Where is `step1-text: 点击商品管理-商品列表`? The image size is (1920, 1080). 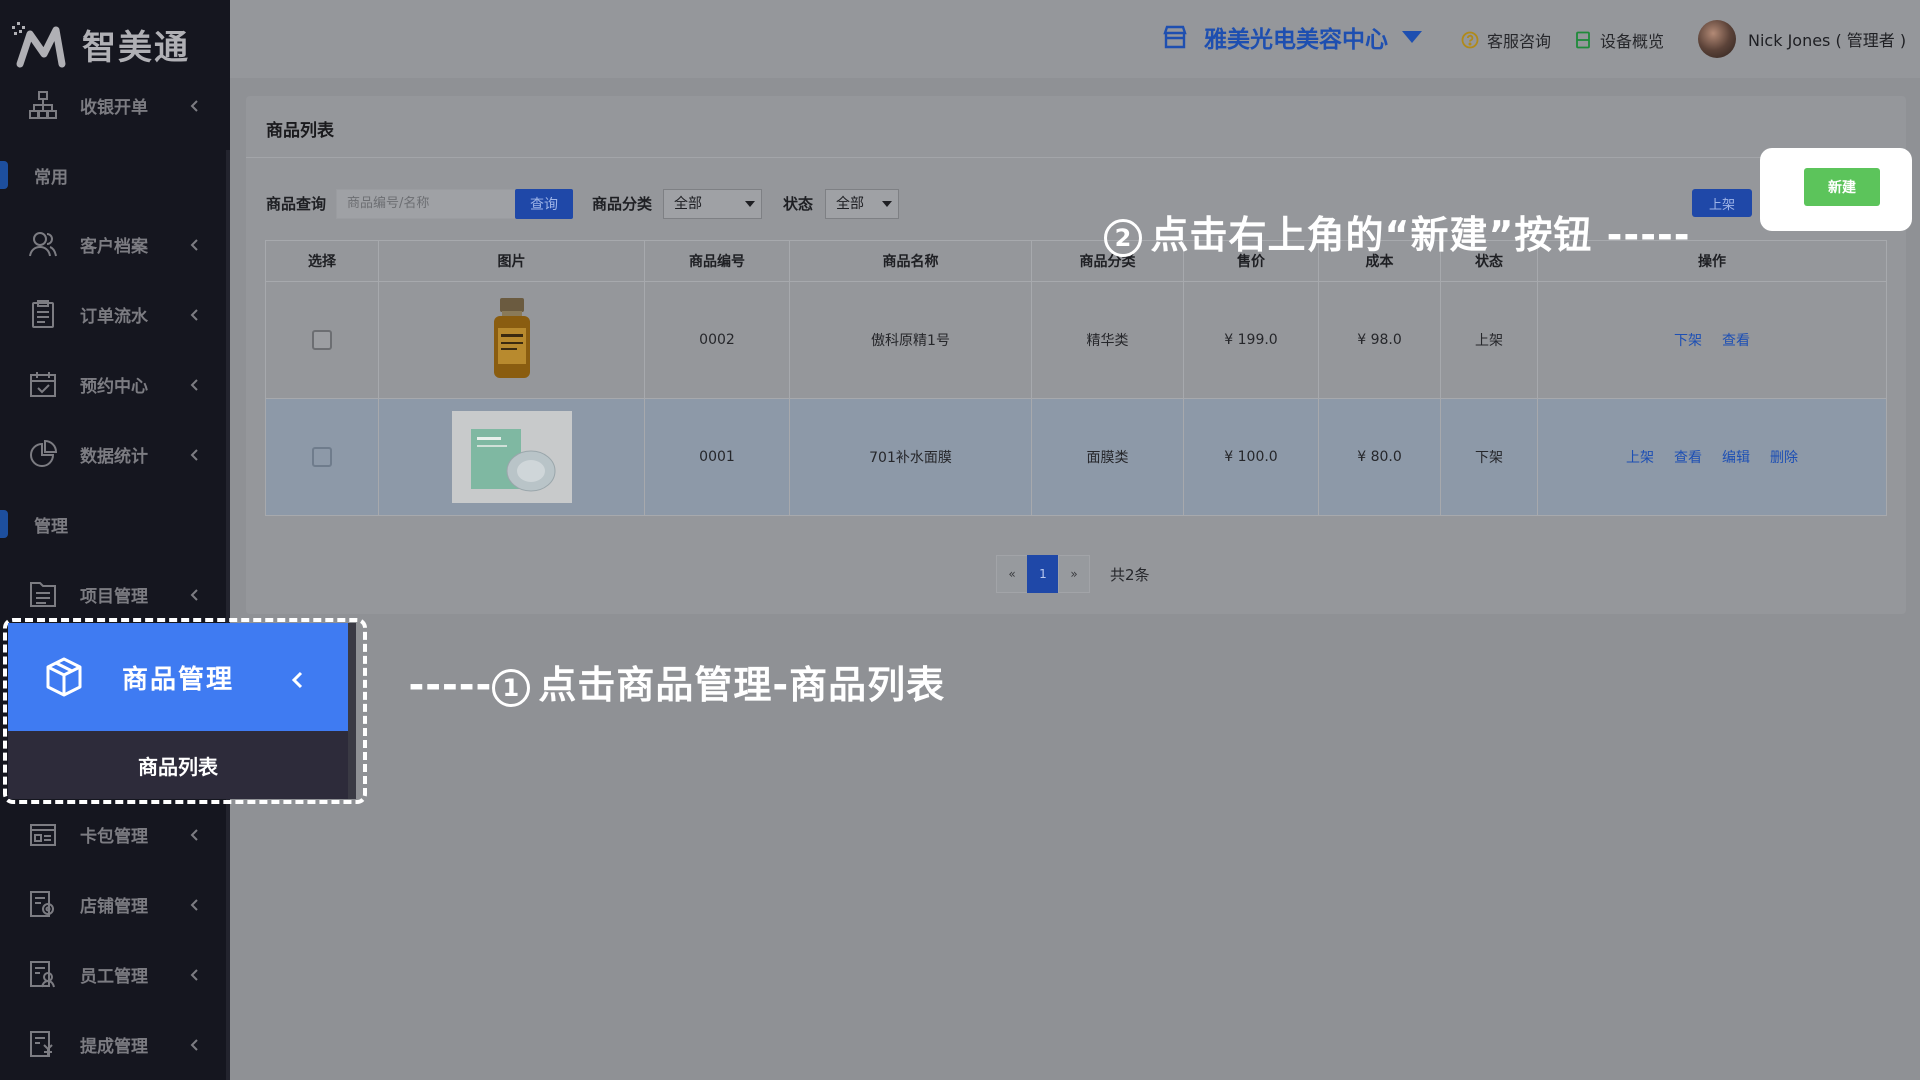 step1-text: 点击商品管理-商品列表 is located at coordinates (742, 685).